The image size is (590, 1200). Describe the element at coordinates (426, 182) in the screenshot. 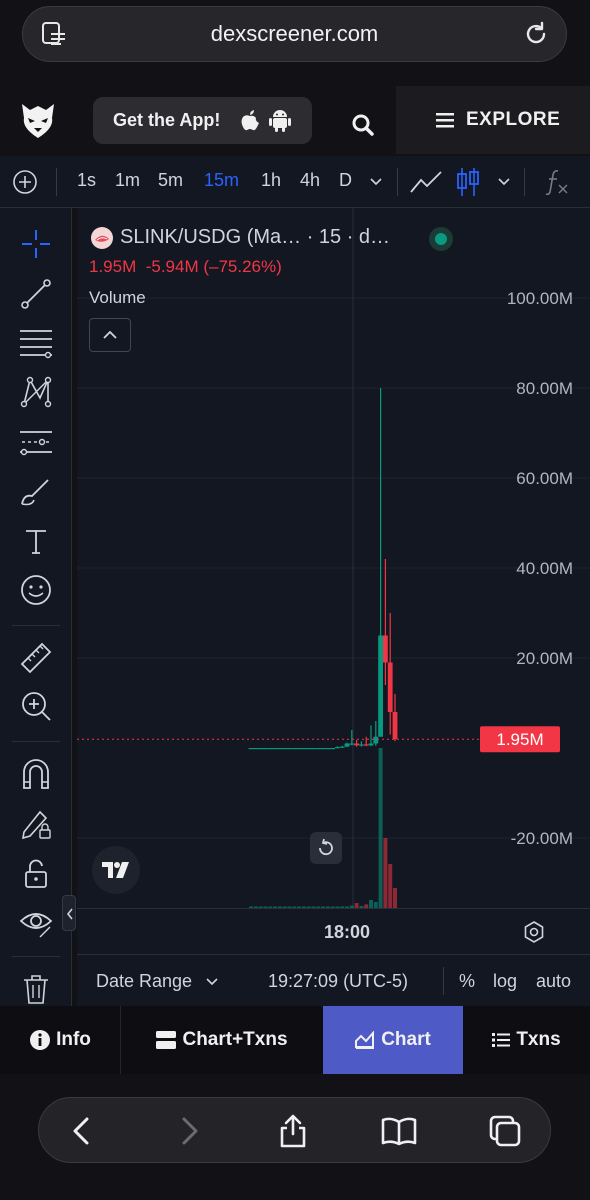

I see `line-chart-type-icon` at that location.